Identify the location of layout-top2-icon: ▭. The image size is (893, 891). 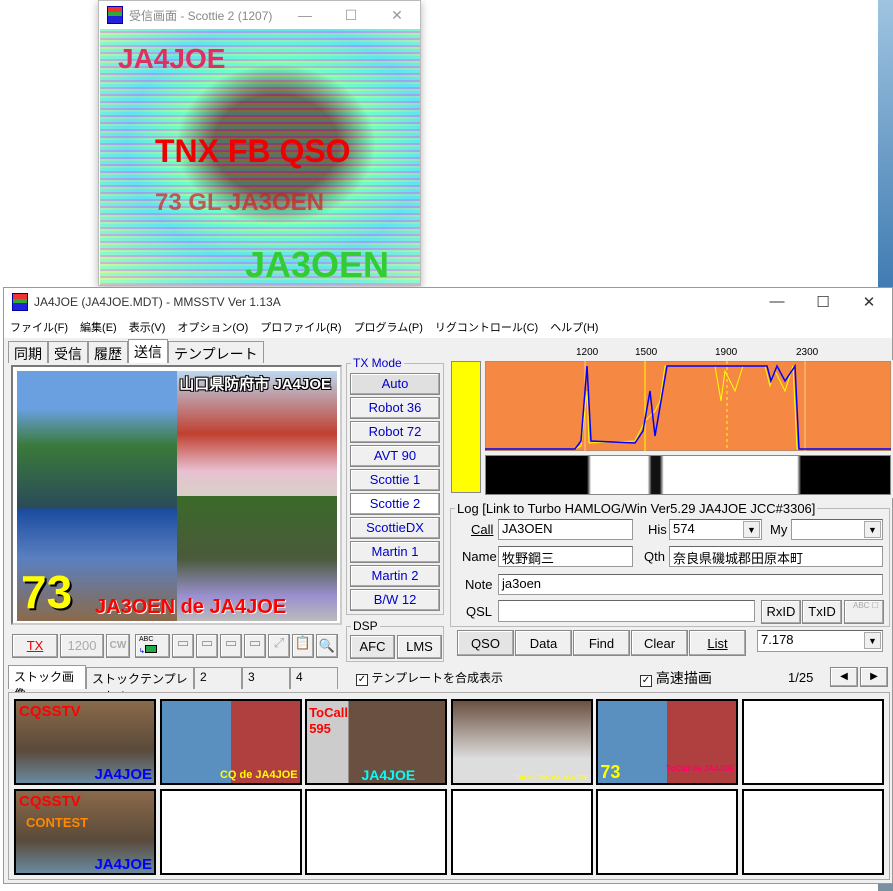
(255, 646).